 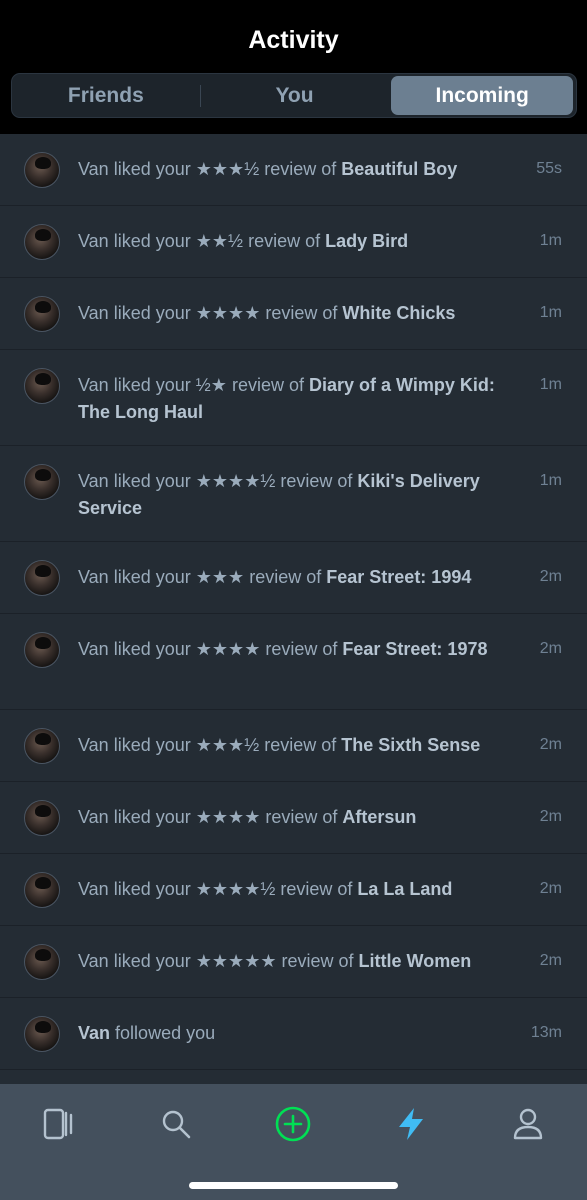 I want to click on activity-bolt-icon, so click(x=411, y=1124).